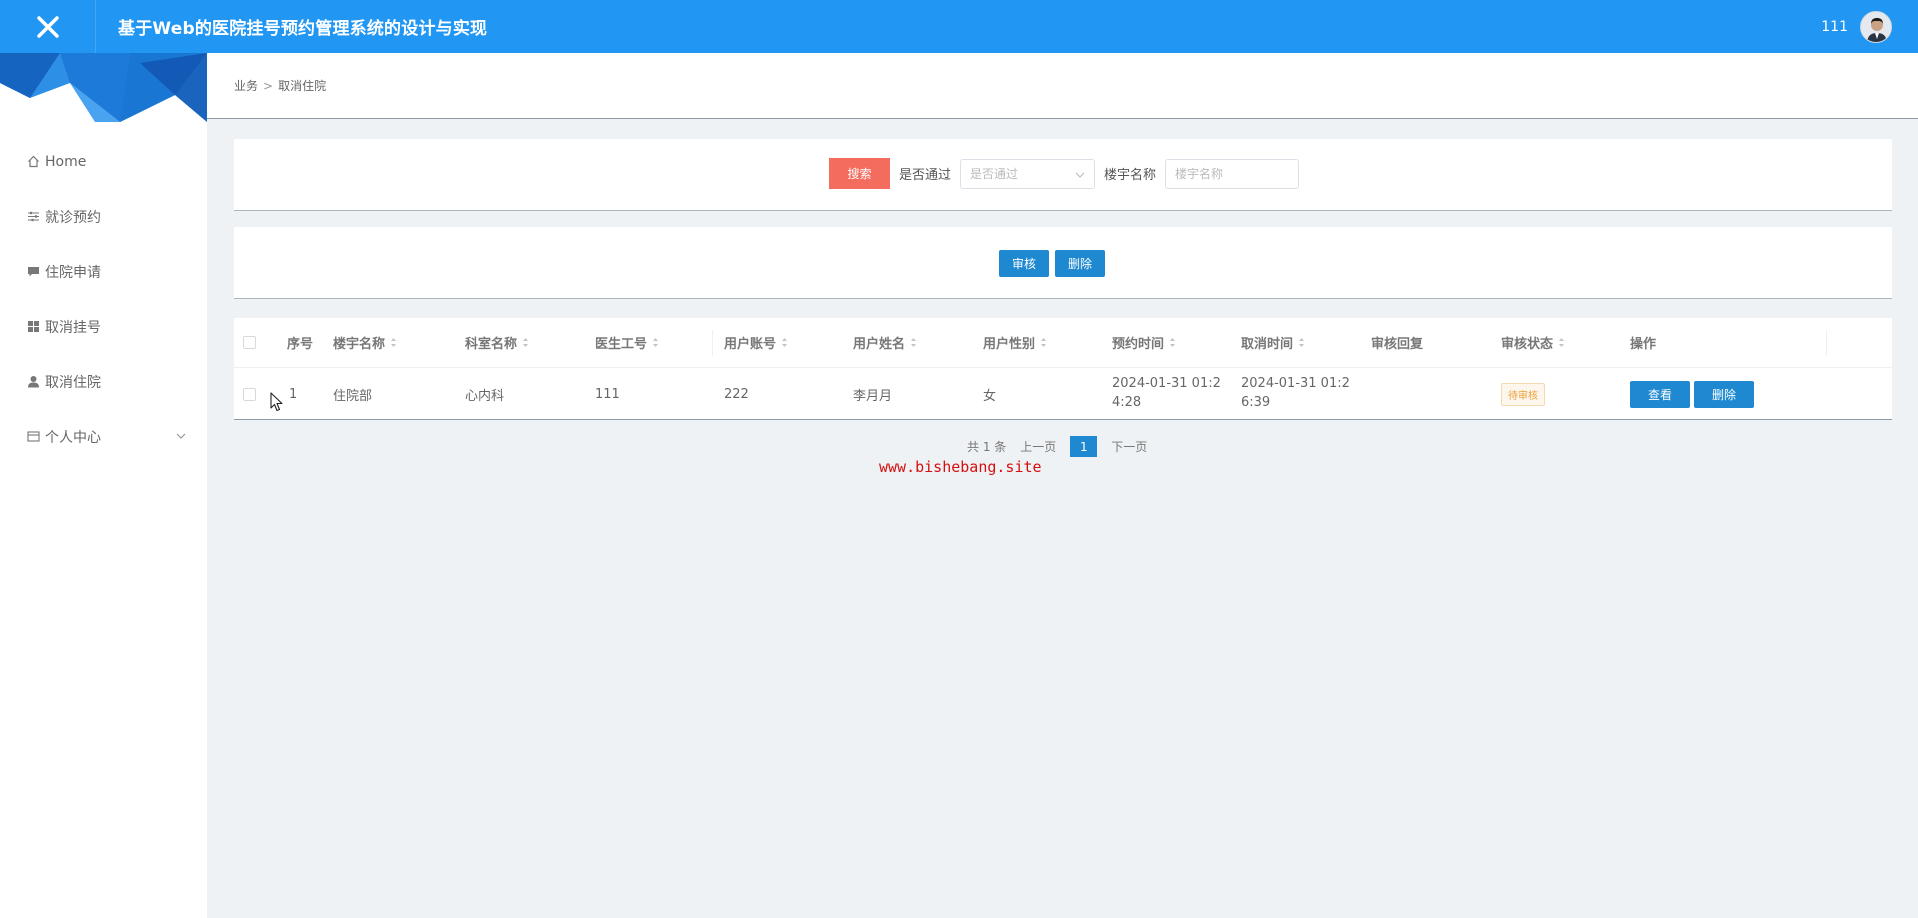 The width and height of the screenshot is (1918, 918). Describe the element at coordinates (246, 85) in the screenshot. I see `breadcrumb-parent: 业务` at that location.